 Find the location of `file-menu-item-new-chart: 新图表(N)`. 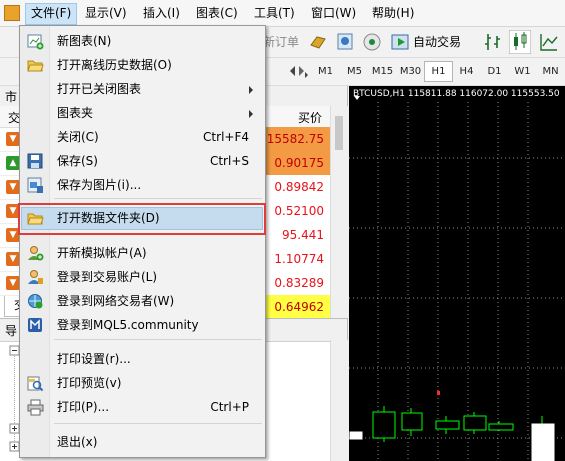

file-menu-item-new-chart: 新图表(N) is located at coordinates (142, 41).